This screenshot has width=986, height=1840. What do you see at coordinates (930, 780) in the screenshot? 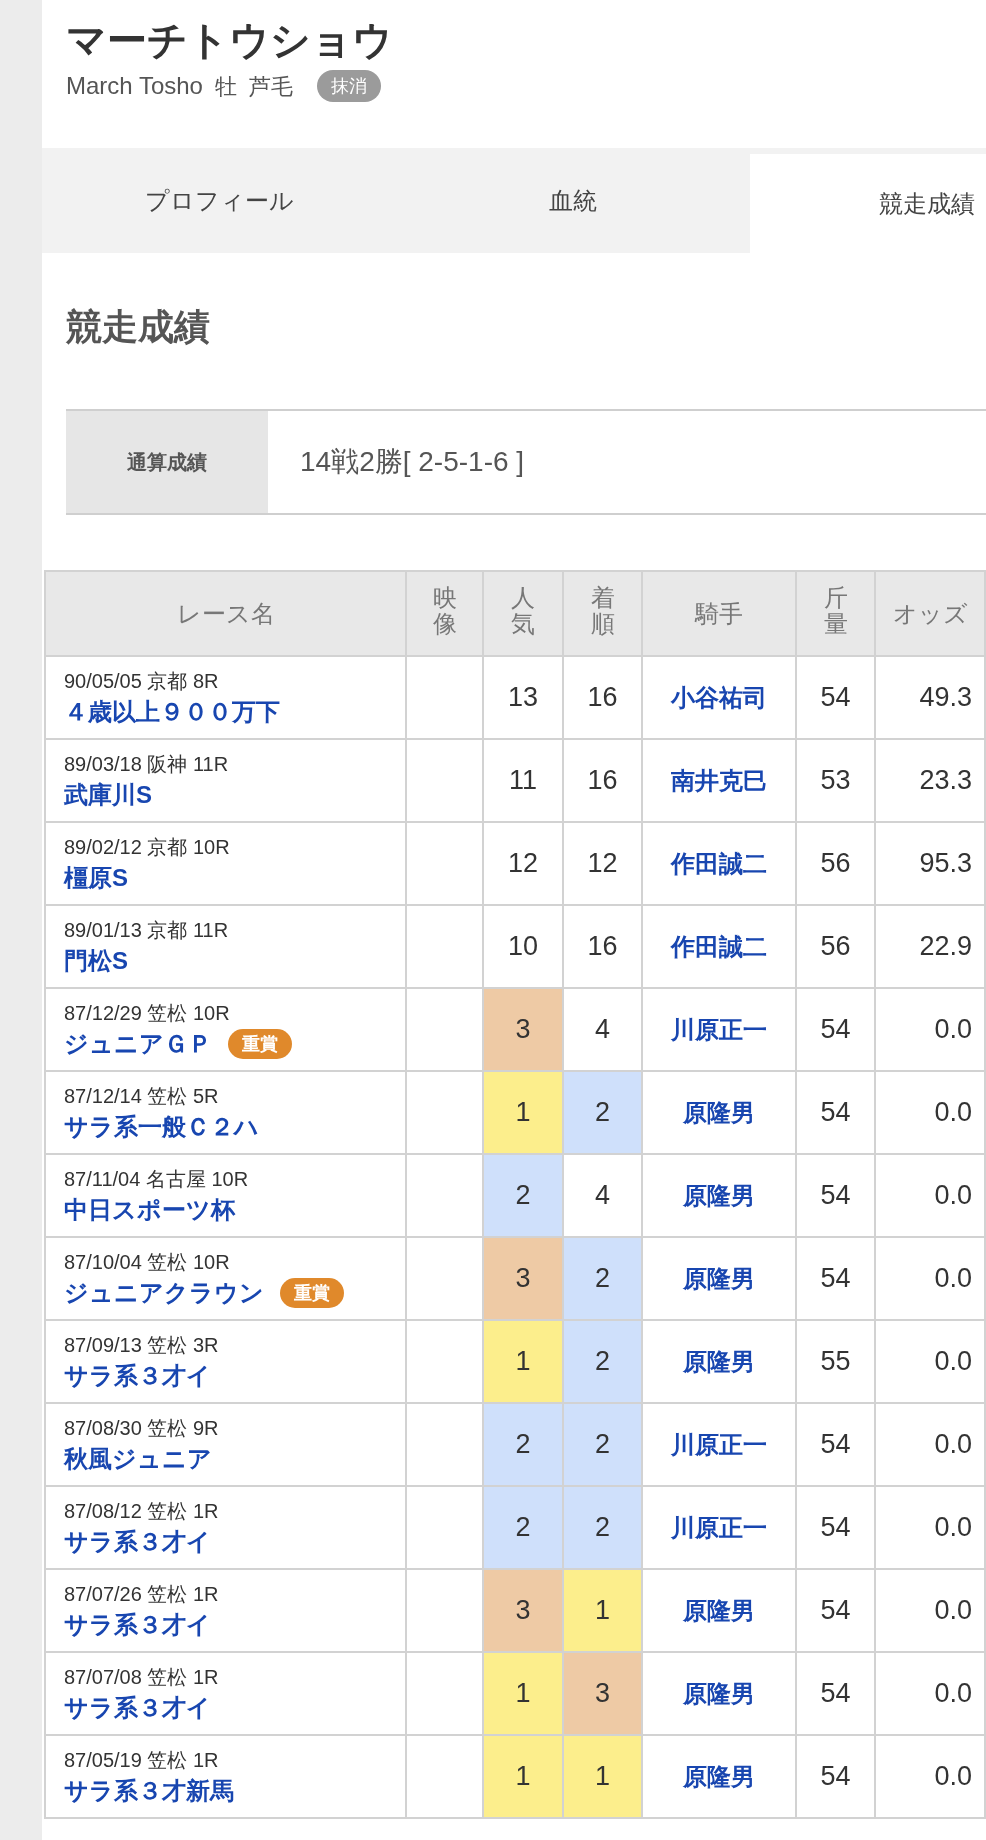
I see `odds-cell: 23.3` at bounding box center [930, 780].